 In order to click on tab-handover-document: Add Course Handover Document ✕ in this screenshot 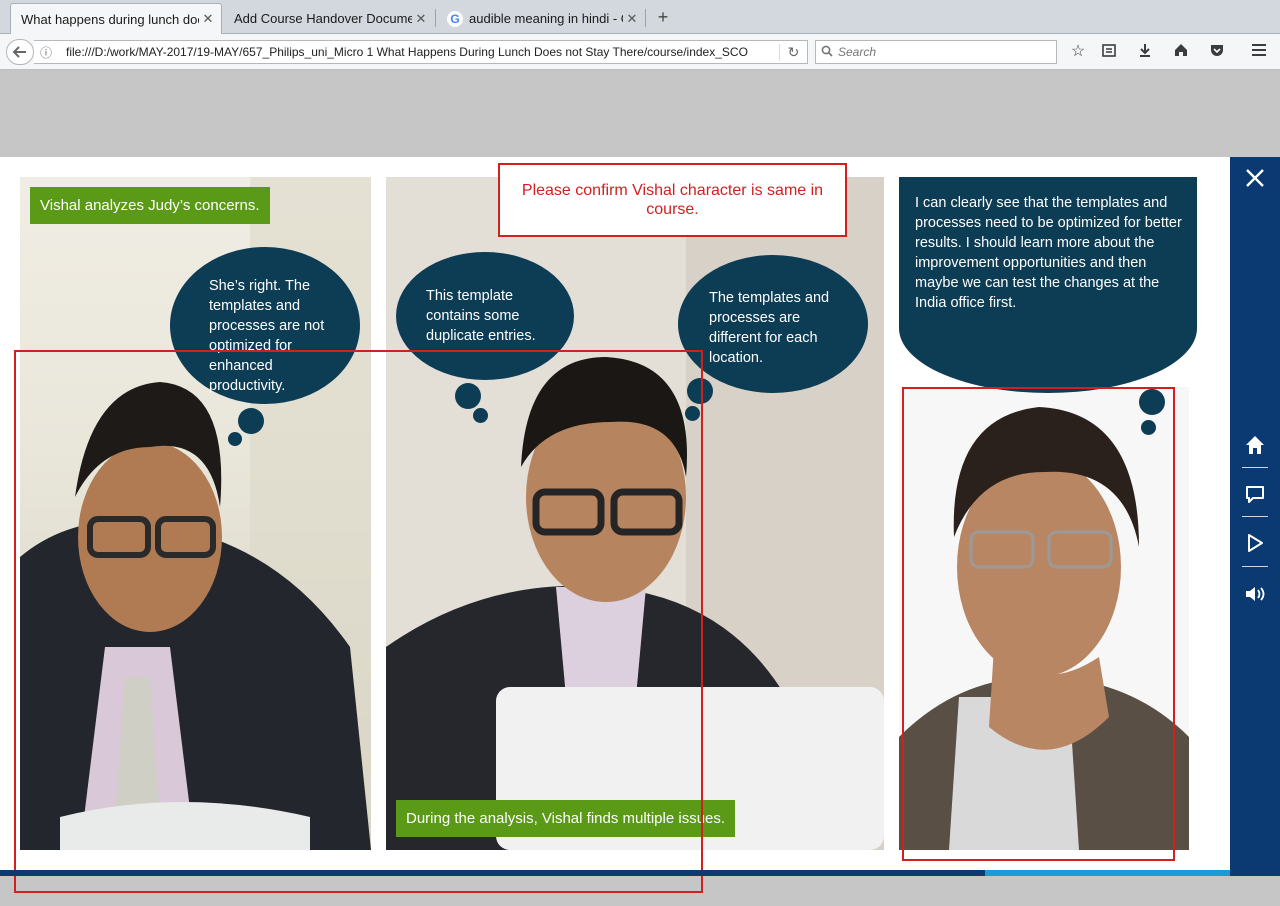, I will do `click(329, 18)`.